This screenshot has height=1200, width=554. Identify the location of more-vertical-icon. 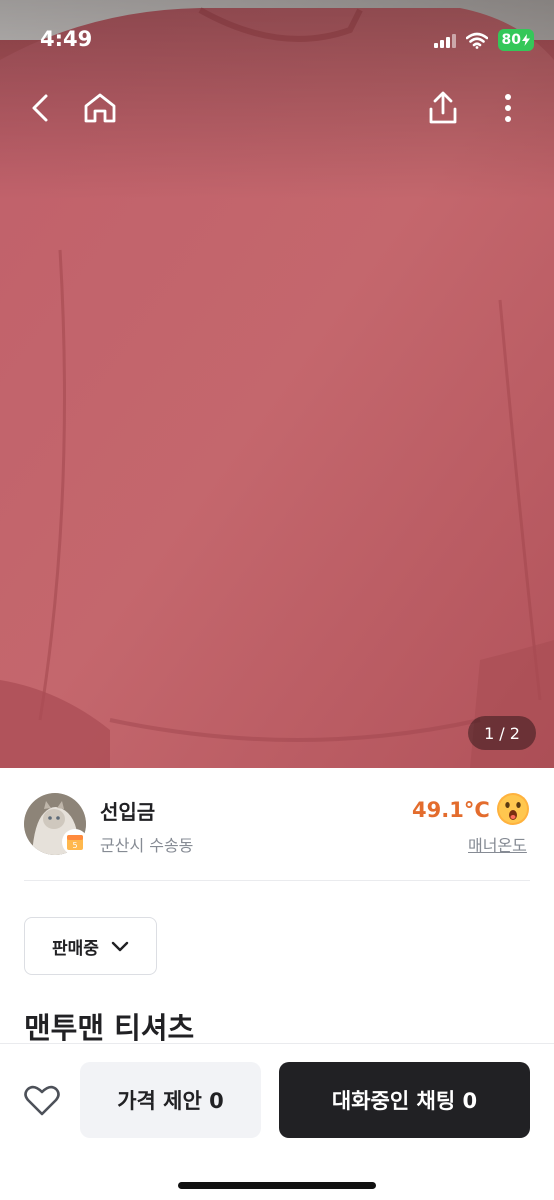
(508, 108).